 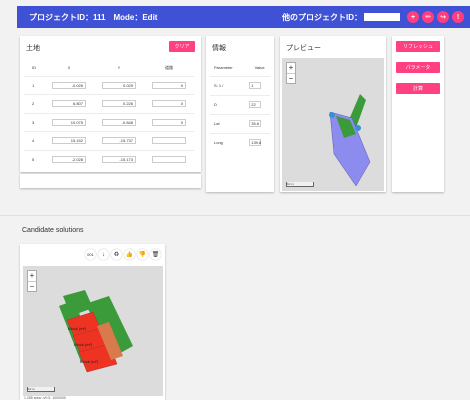 What do you see at coordinates (33, 159) in the screenshot?
I see `row-id: 5` at bounding box center [33, 159].